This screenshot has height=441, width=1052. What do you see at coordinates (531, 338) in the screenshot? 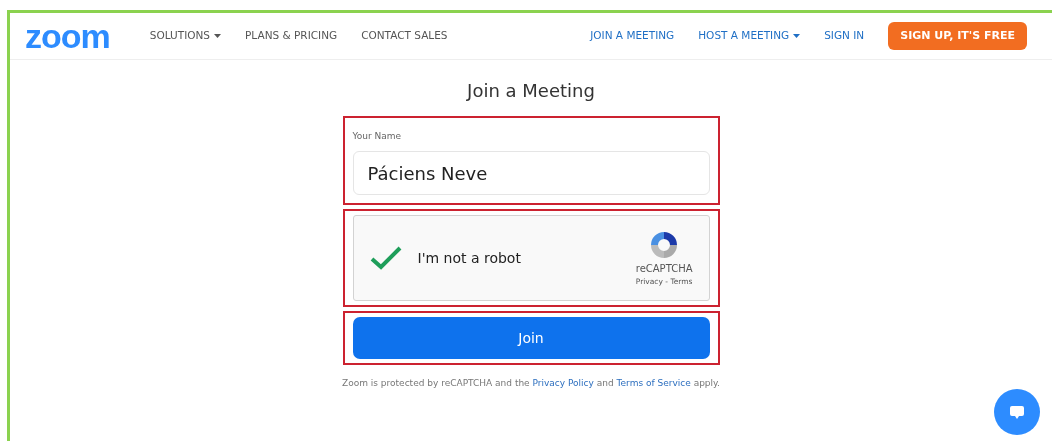
I see `join-button: Join` at bounding box center [531, 338].